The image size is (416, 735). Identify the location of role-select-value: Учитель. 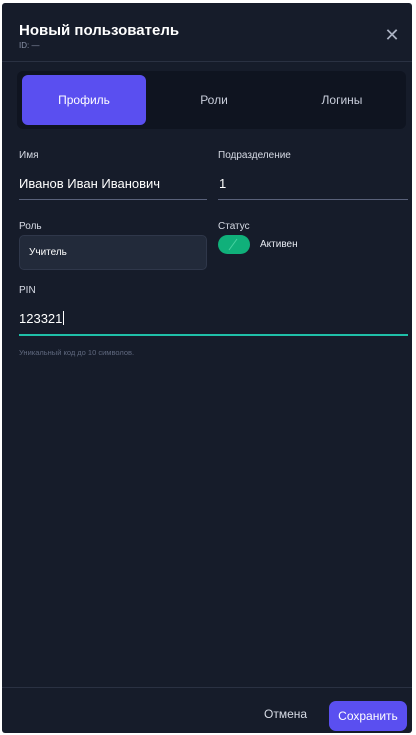
(48, 252).